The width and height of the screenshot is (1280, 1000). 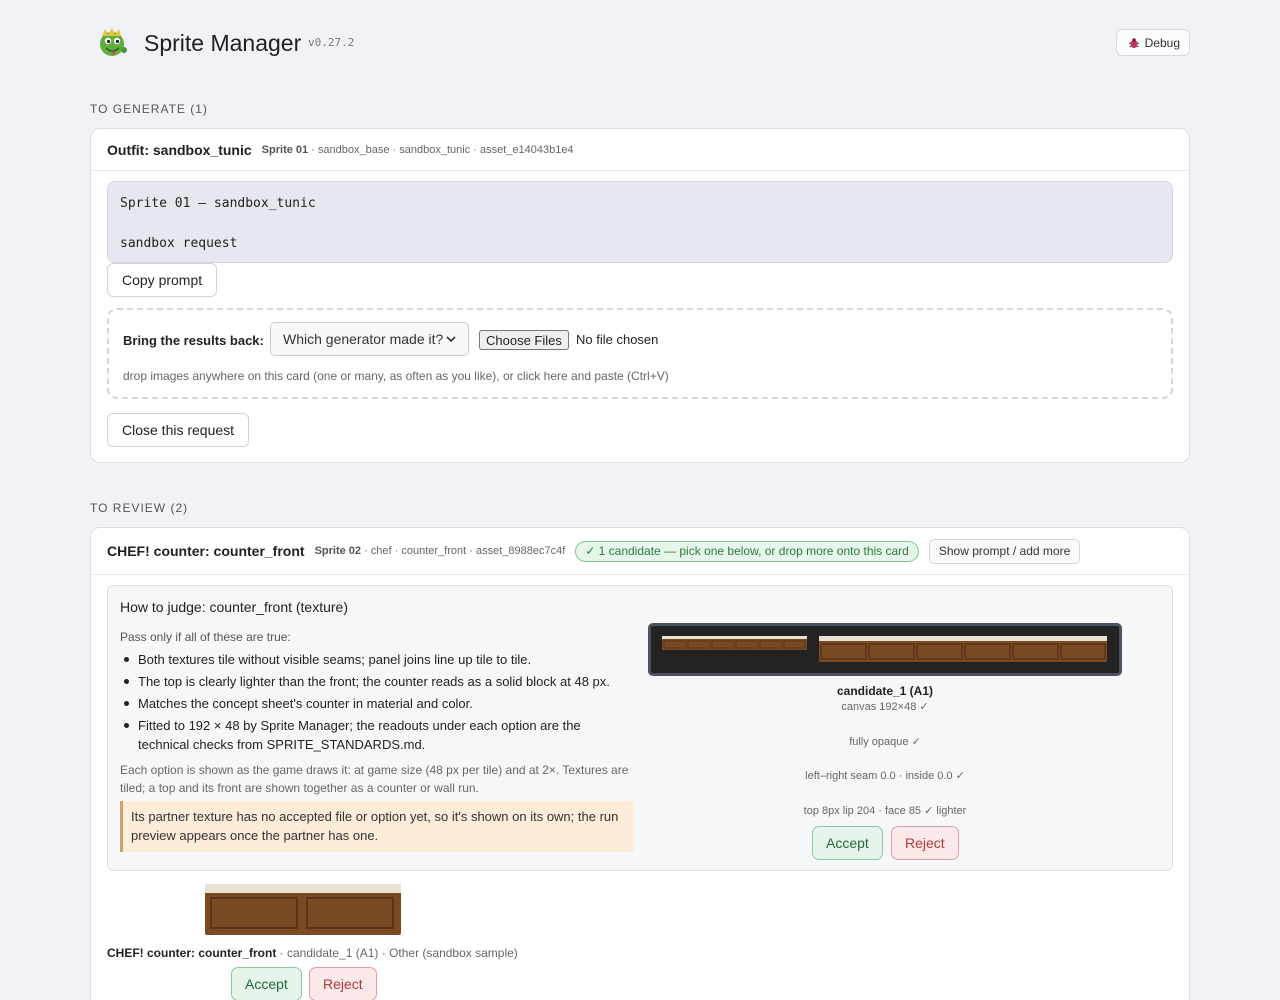 What do you see at coordinates (617, 339) in the screenshot?
I see `no-file-label: No file chosen` at bounding box center [617, 339].